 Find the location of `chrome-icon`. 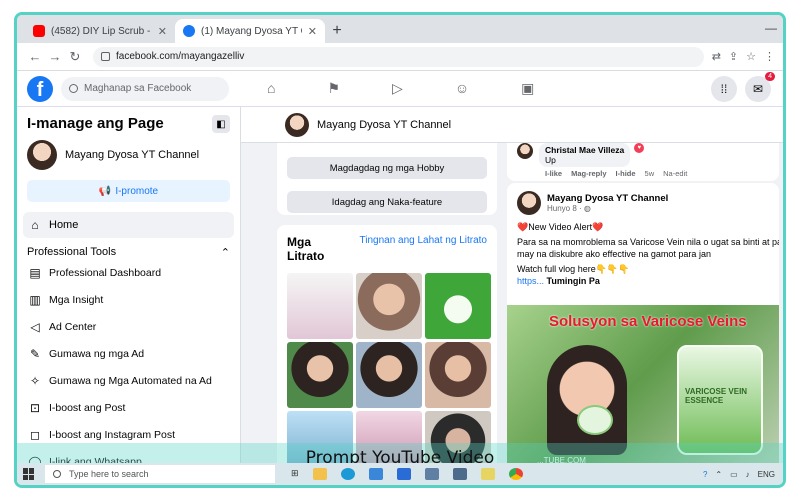

chrome-icon is located at coordinates (515, 474).